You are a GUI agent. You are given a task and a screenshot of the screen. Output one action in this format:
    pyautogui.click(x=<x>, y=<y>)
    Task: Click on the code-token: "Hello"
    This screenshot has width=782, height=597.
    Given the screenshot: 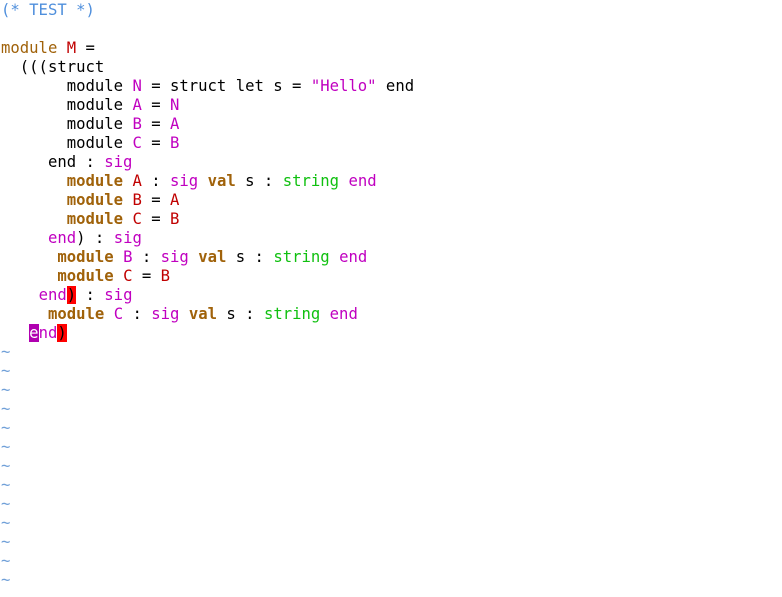 What is the action you would take?
    pyautogui.click(x=343, y=86)
    